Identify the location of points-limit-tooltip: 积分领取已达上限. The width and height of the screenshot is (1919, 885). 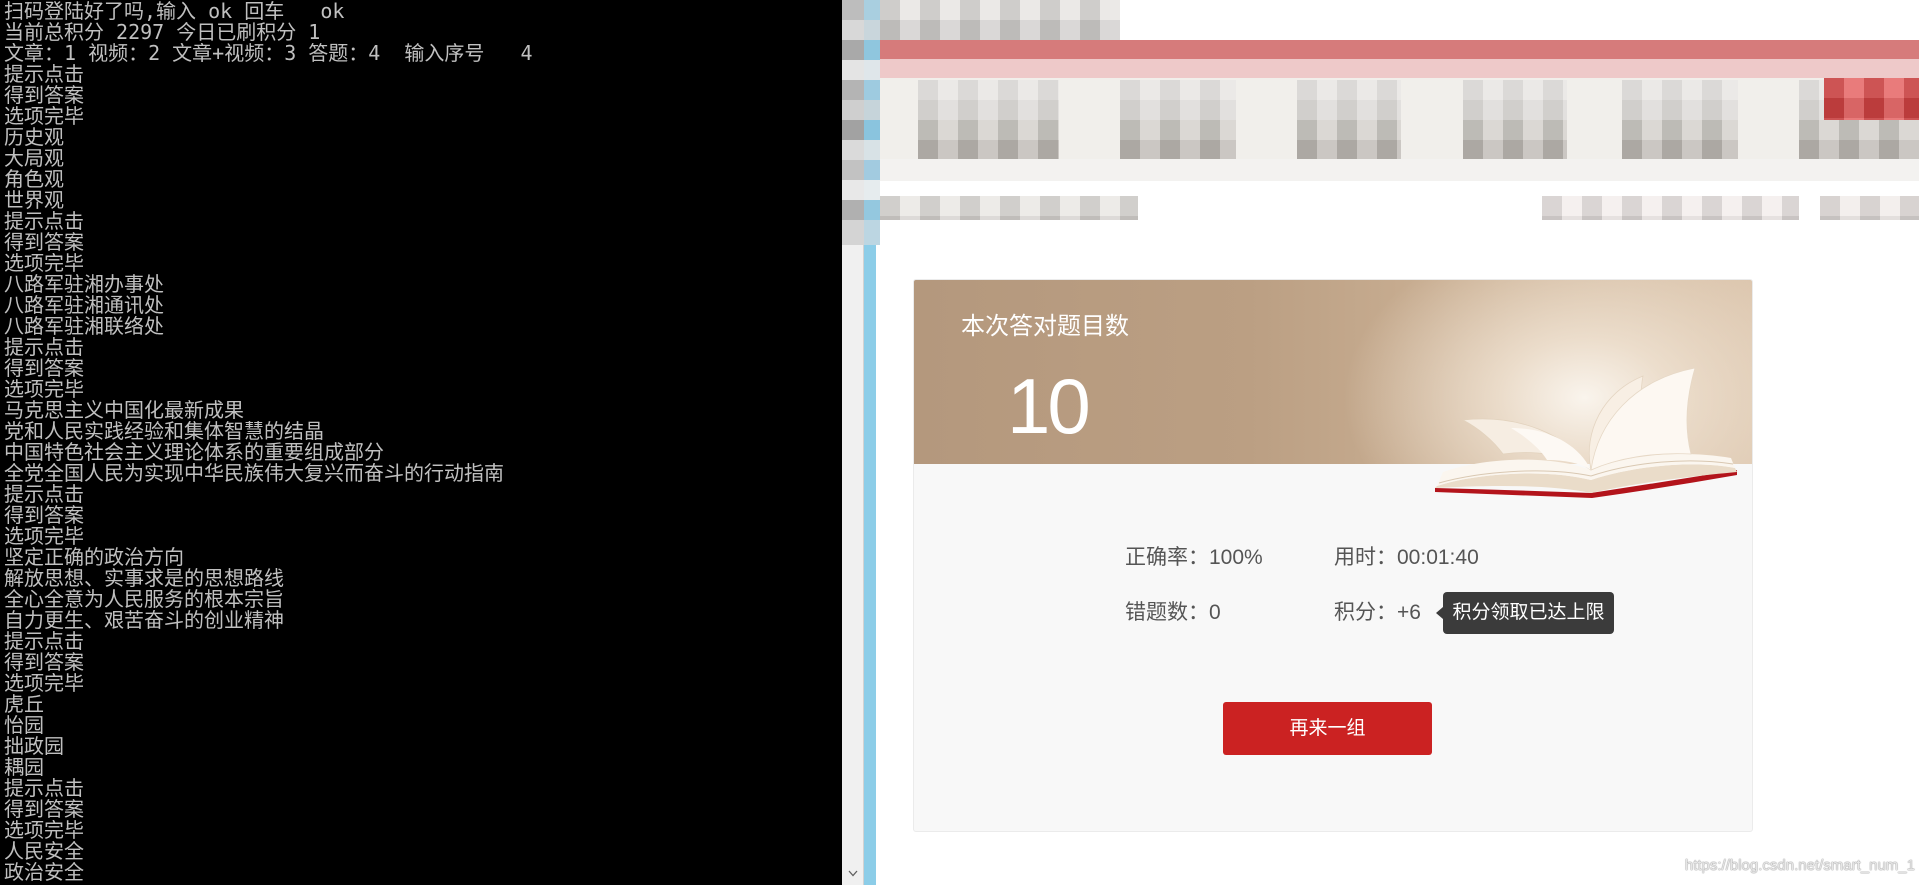
(1525, 613).